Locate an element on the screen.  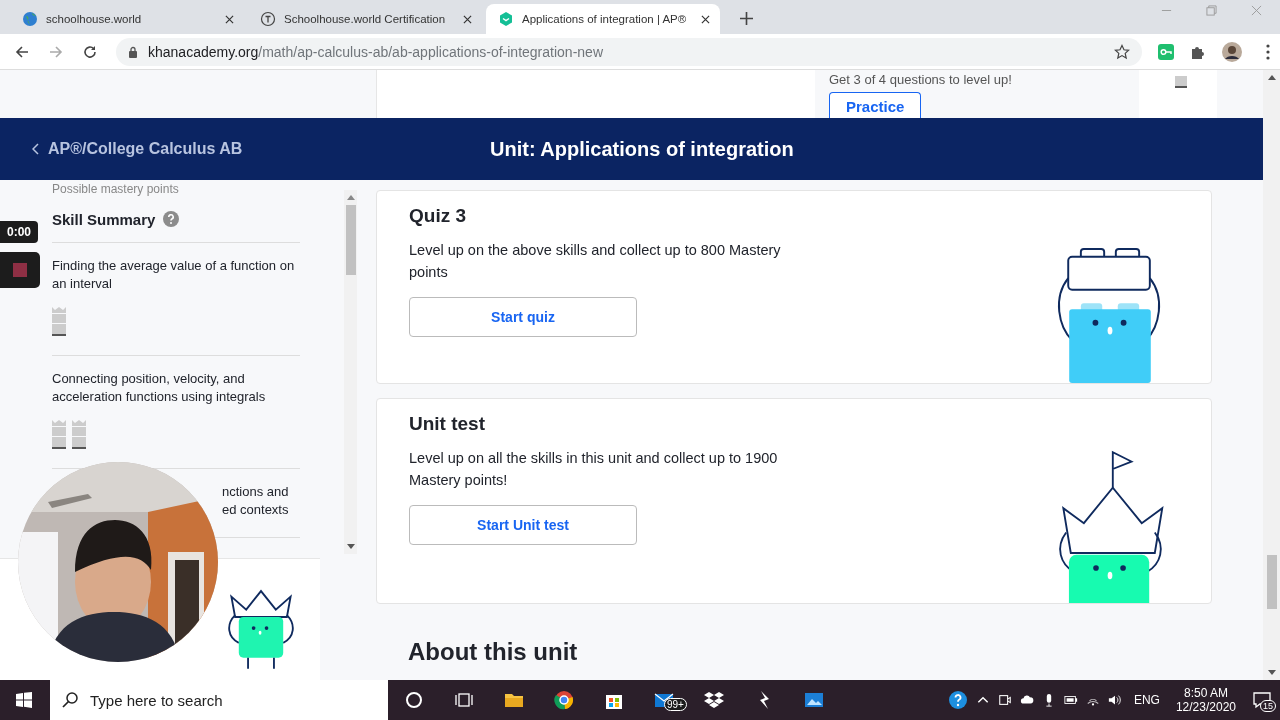
dropbox-icon is located at coordinates (714, 700).